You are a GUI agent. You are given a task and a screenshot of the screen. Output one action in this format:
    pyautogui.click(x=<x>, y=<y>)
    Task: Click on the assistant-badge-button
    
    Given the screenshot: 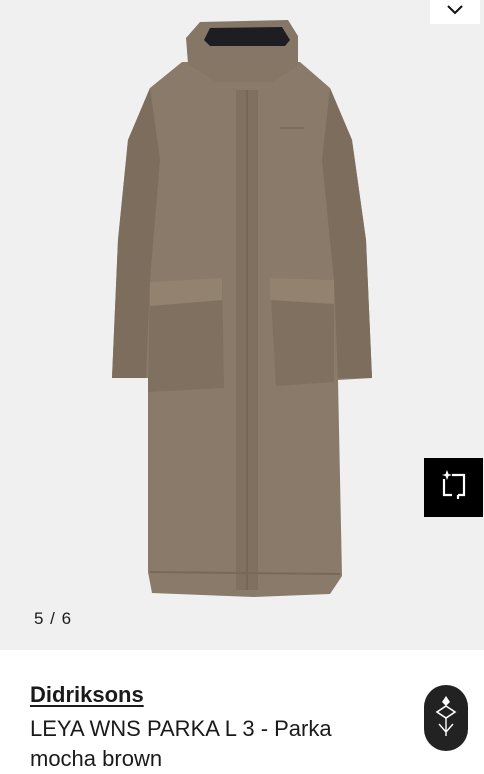 What is the action you would take?
    pyautogui.click(x=446, y=718)
    